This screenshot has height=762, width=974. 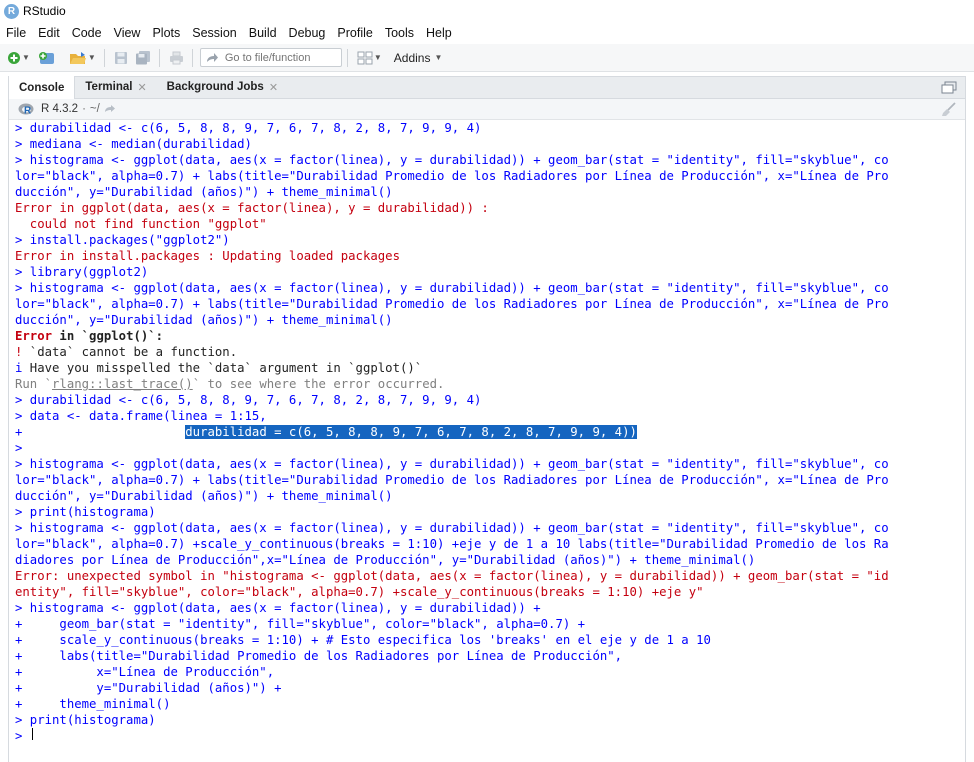 I want to click on folder-open-icon, so click(x=77, y=57).